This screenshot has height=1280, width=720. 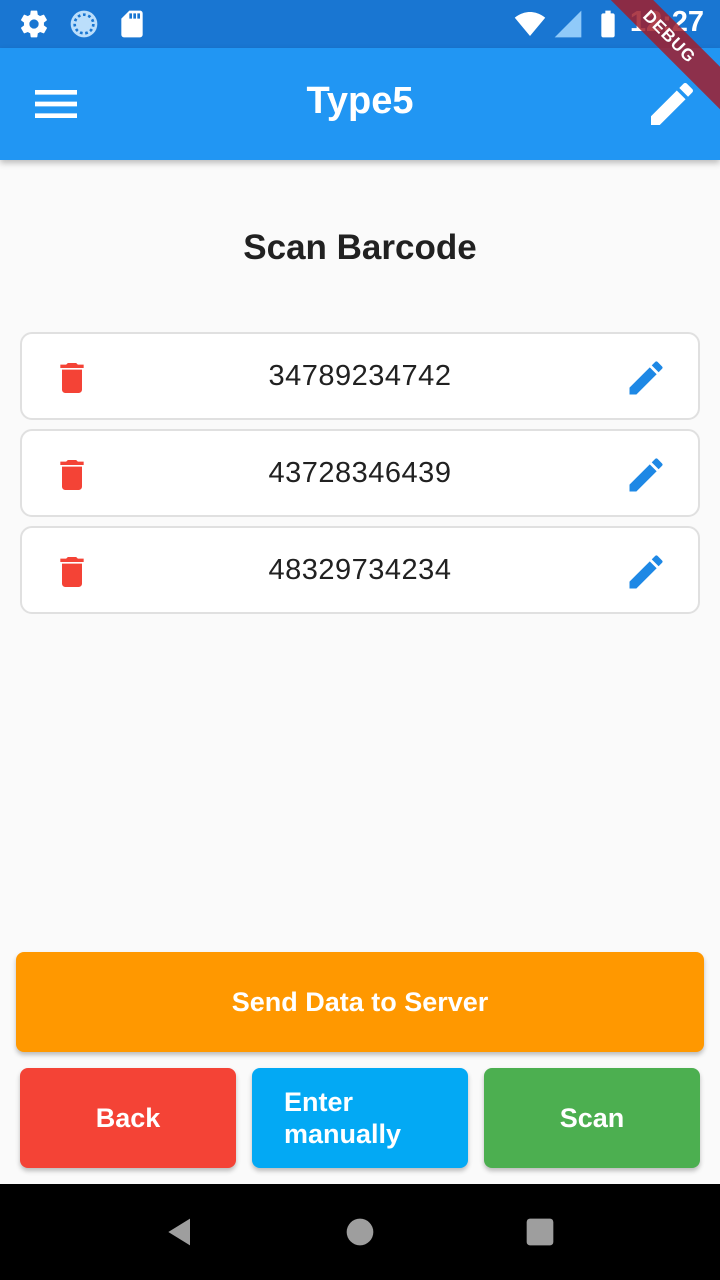 I want to click on back-button-label: Back, so click(x=128, y=1117).